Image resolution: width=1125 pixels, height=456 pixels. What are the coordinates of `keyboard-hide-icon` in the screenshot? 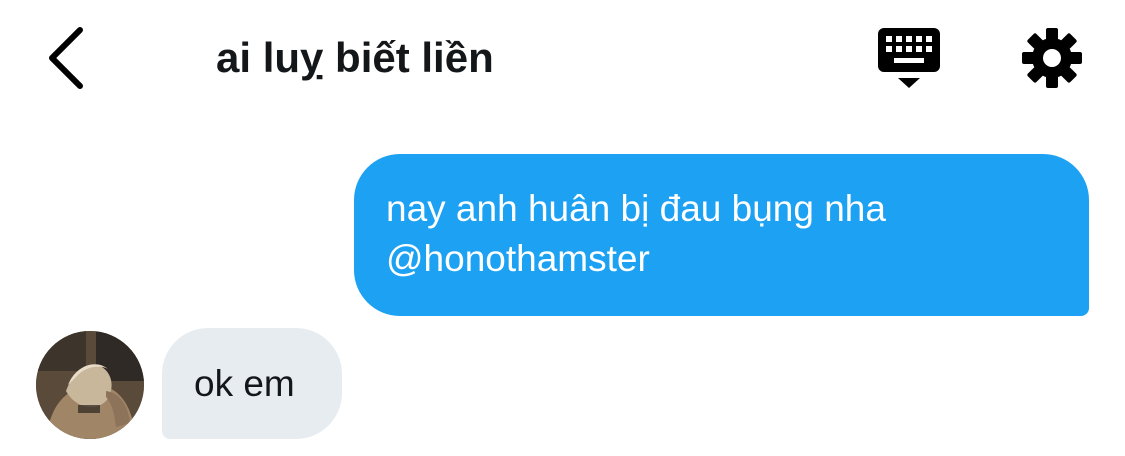 It's located at (909, 58).